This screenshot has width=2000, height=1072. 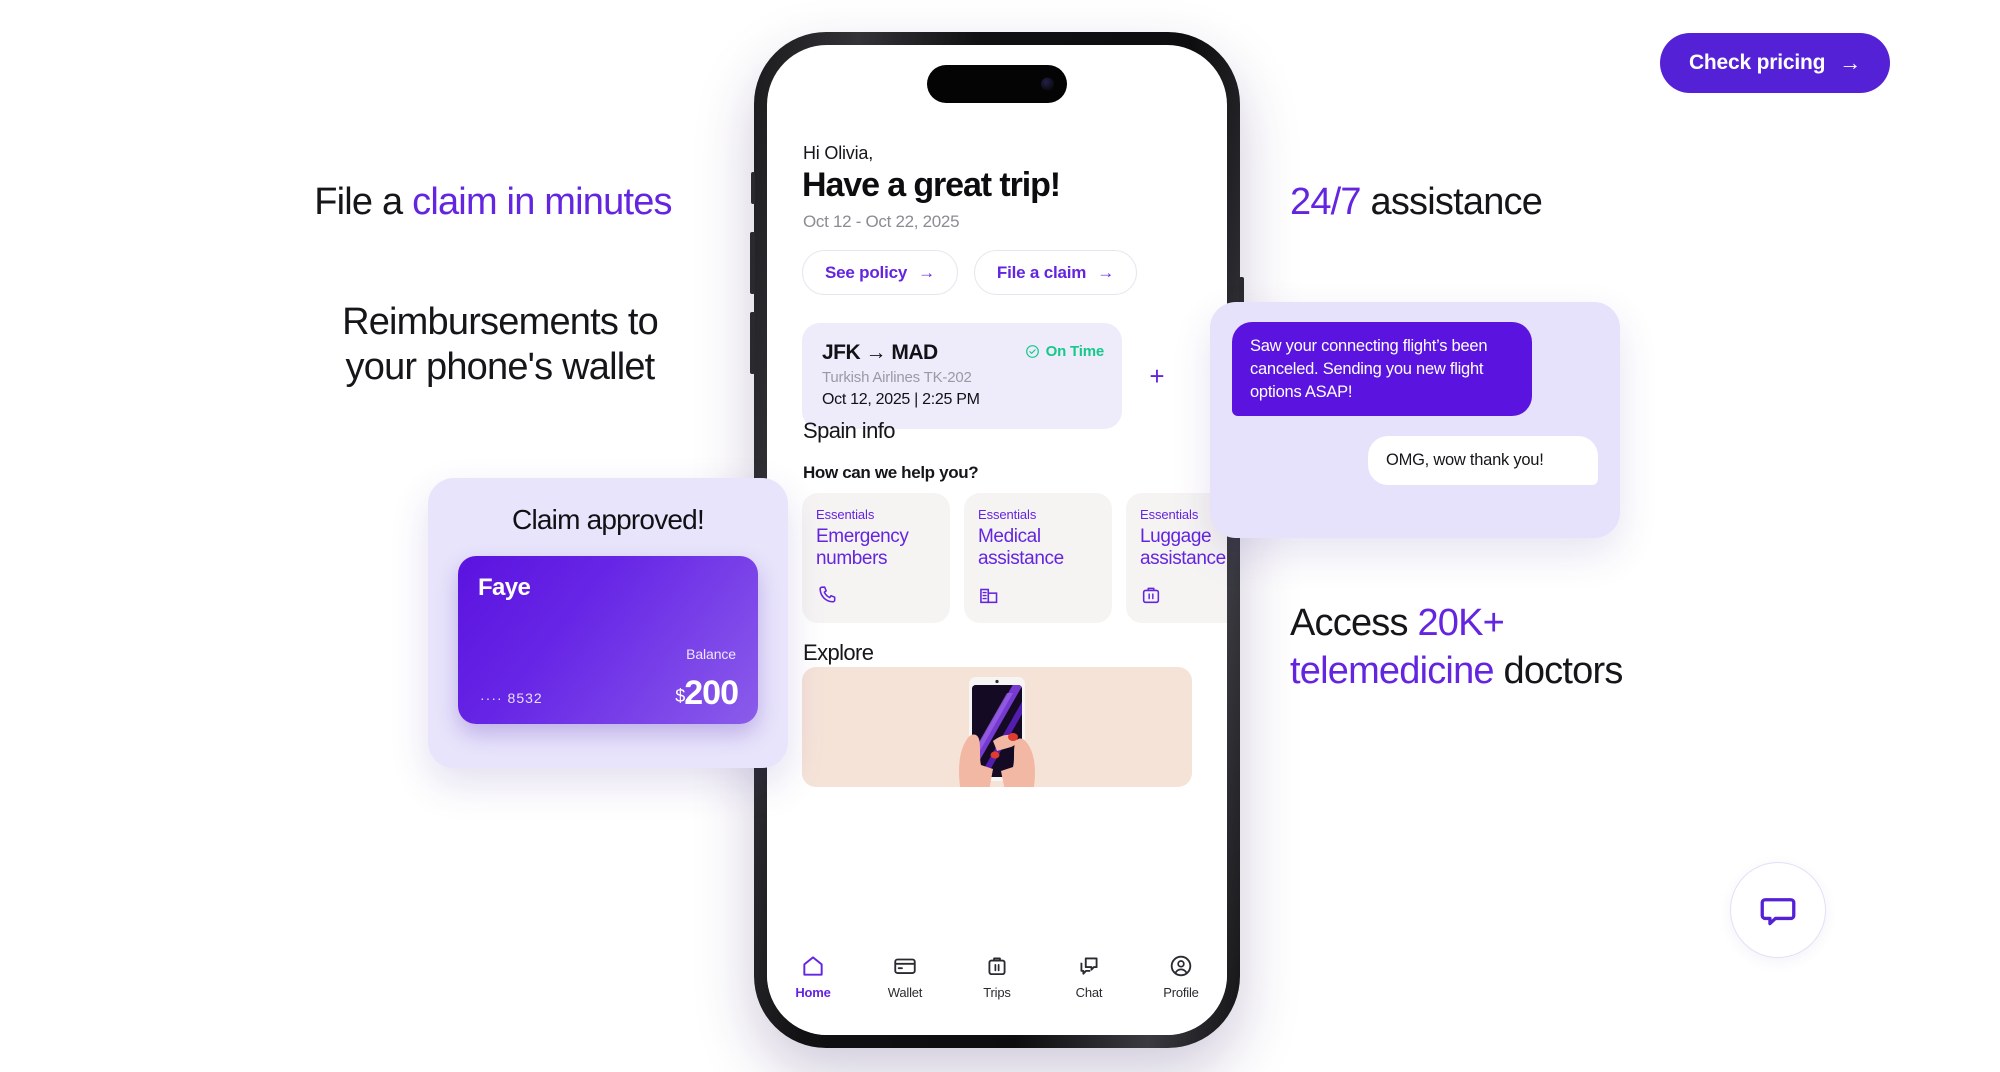 I want to click on headline-text-plain: assistance, so click(x=1451, y=202).